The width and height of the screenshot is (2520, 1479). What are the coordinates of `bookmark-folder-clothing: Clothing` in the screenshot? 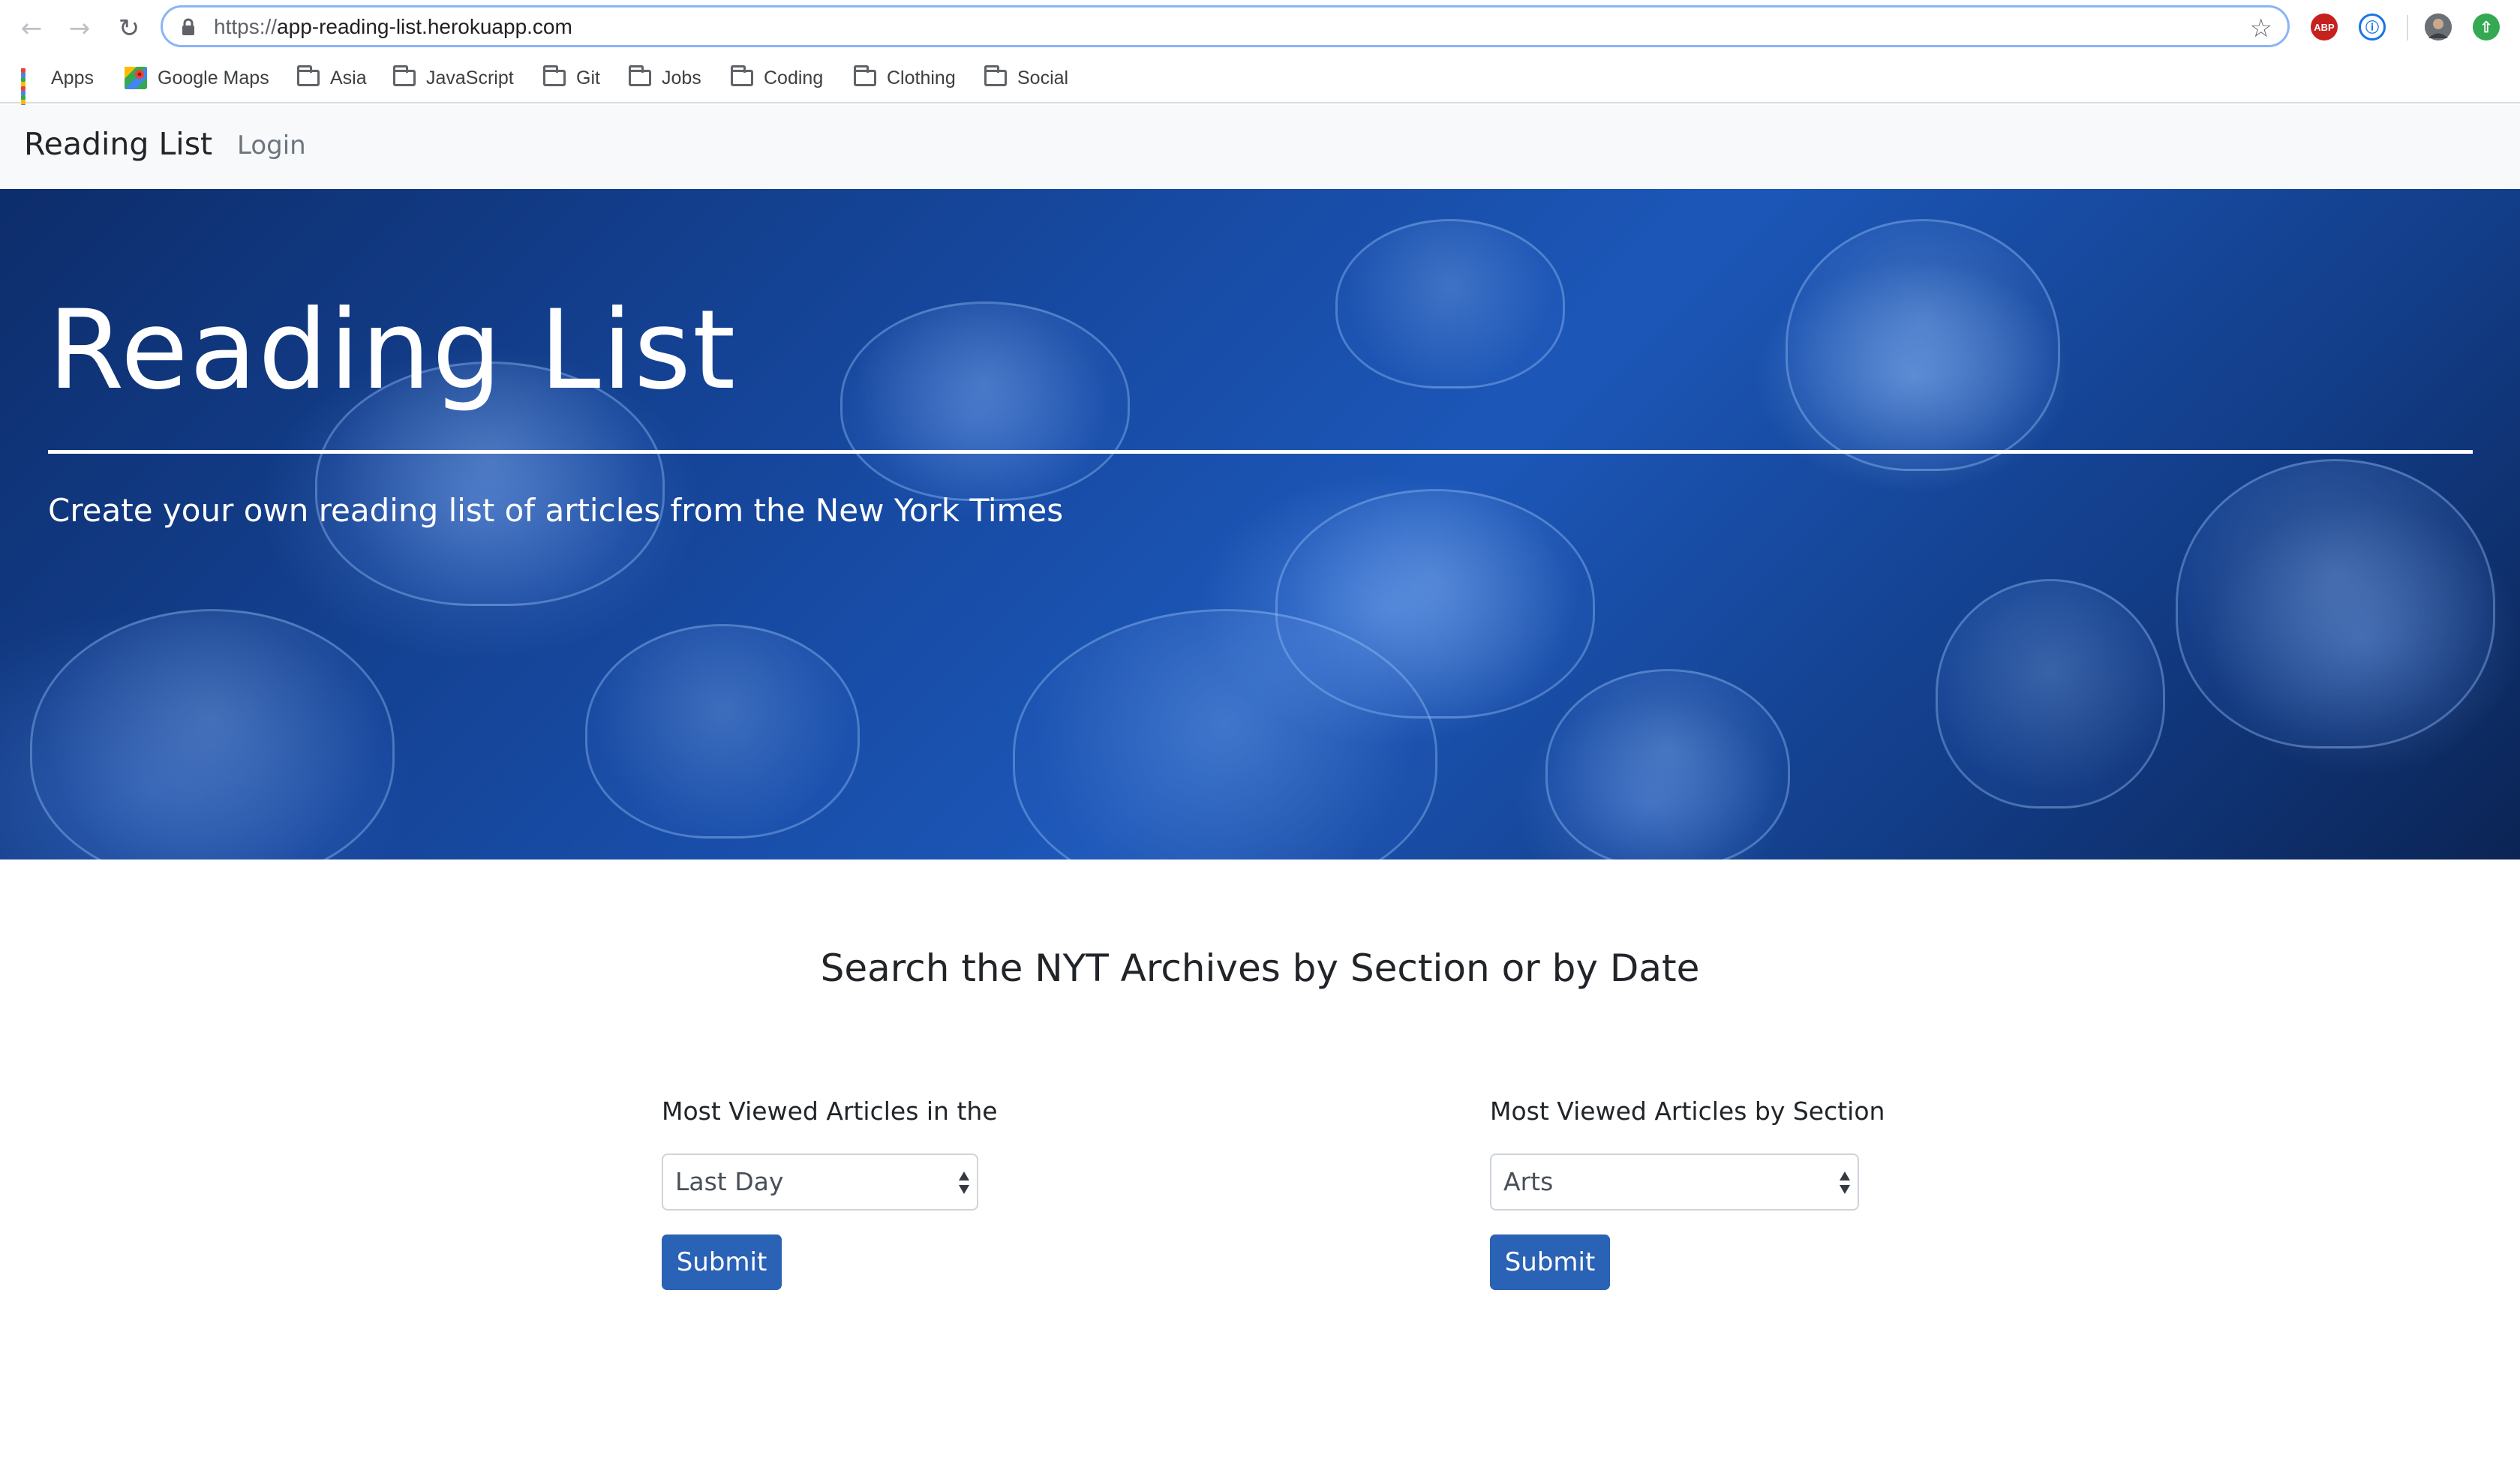 It's located at (905, 78).